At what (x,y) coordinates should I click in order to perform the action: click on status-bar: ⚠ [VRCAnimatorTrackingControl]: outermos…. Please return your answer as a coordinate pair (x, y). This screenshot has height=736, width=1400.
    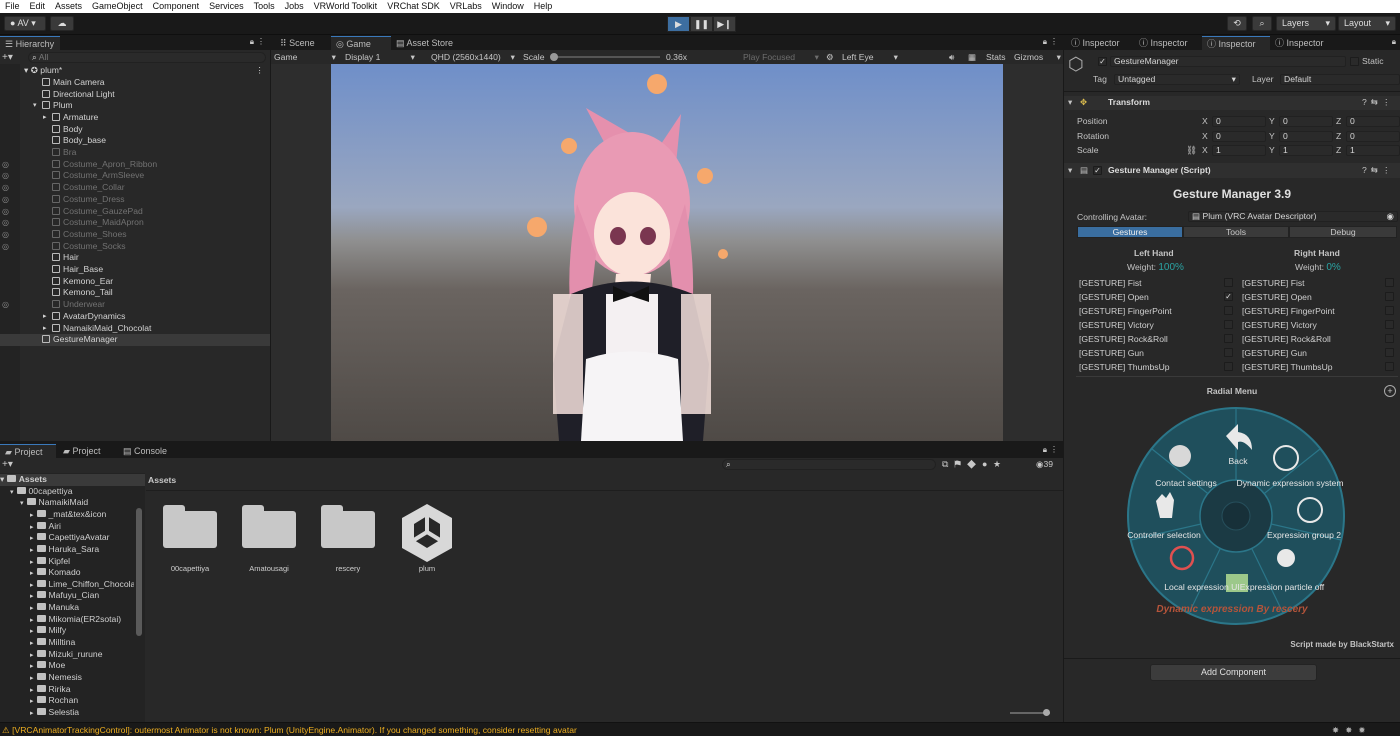
    Looking at the image, I should click on (700, 729).